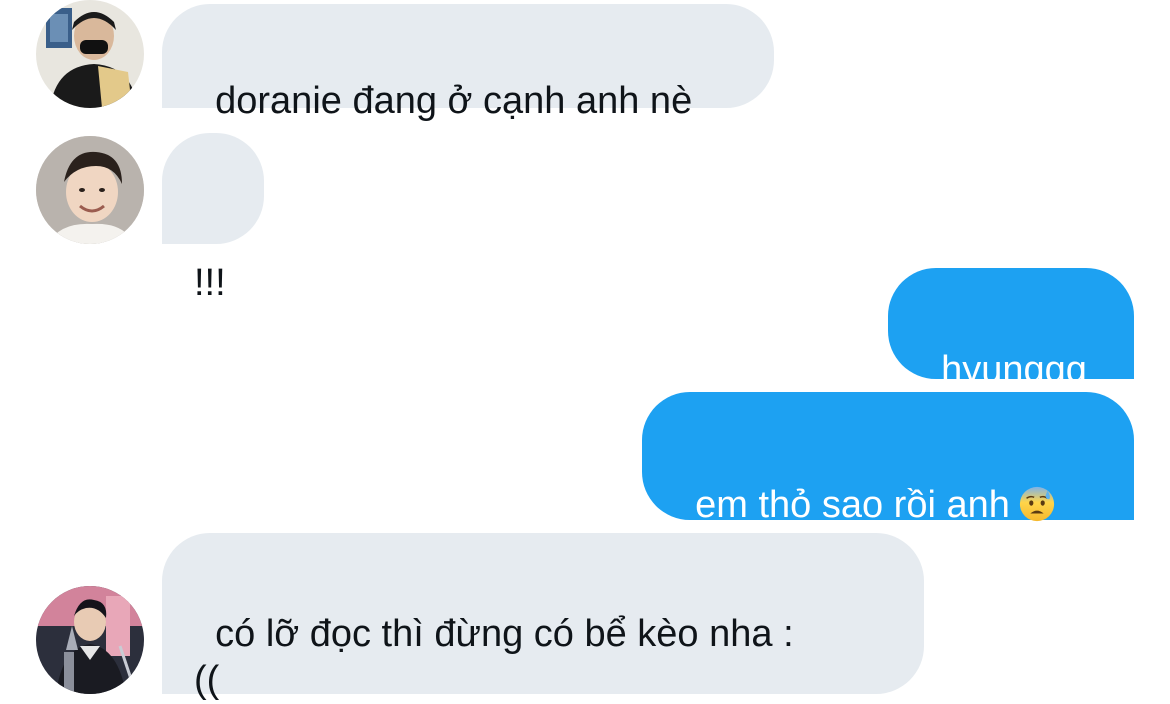  Describe the element at coordinates (1014, 370) in the screenshot. I see `message-text: hyunggg` at that location.